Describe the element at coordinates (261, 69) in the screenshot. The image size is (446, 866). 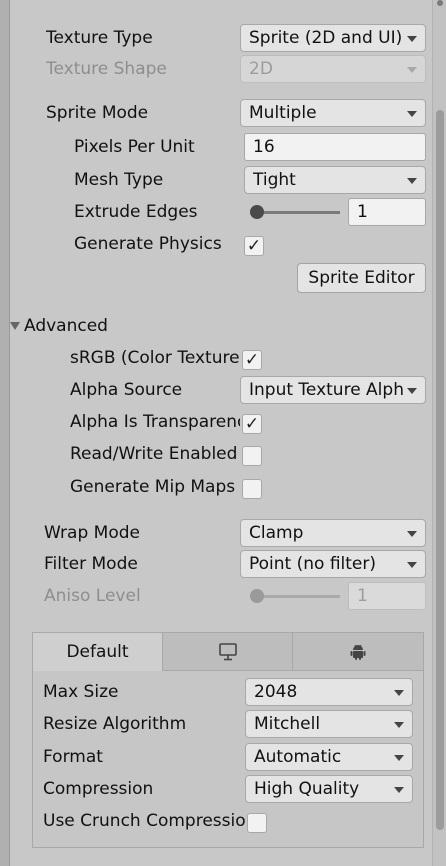
I see `texture-shape-value: 2D` at that location.